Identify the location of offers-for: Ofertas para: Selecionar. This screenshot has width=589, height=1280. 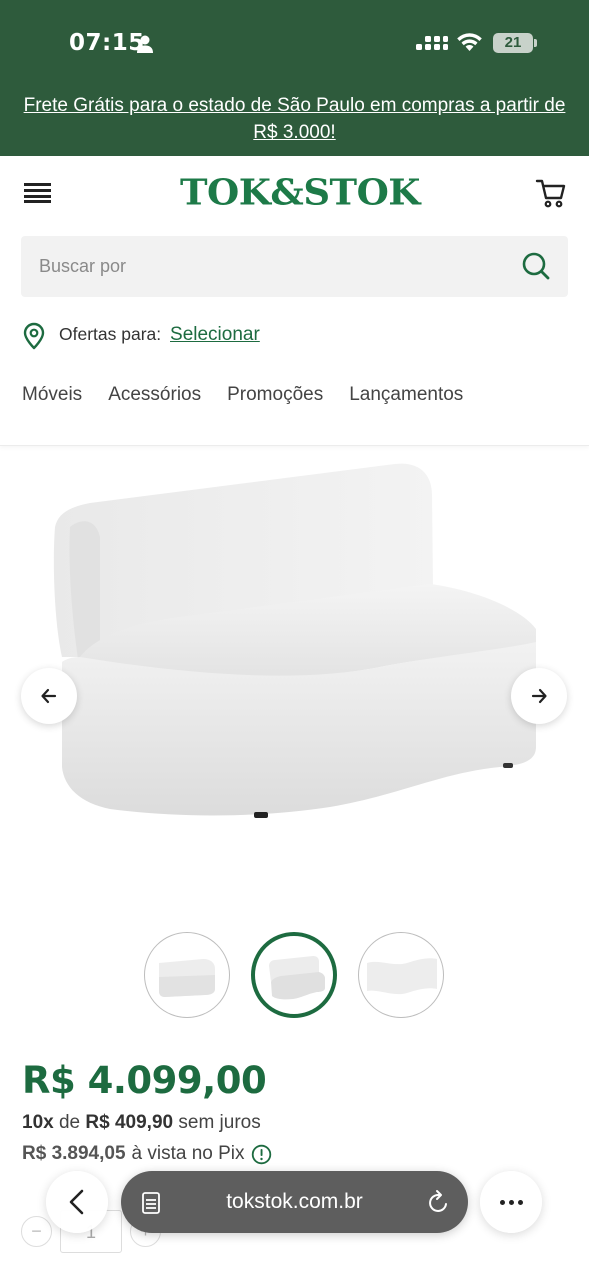
(159, 335).